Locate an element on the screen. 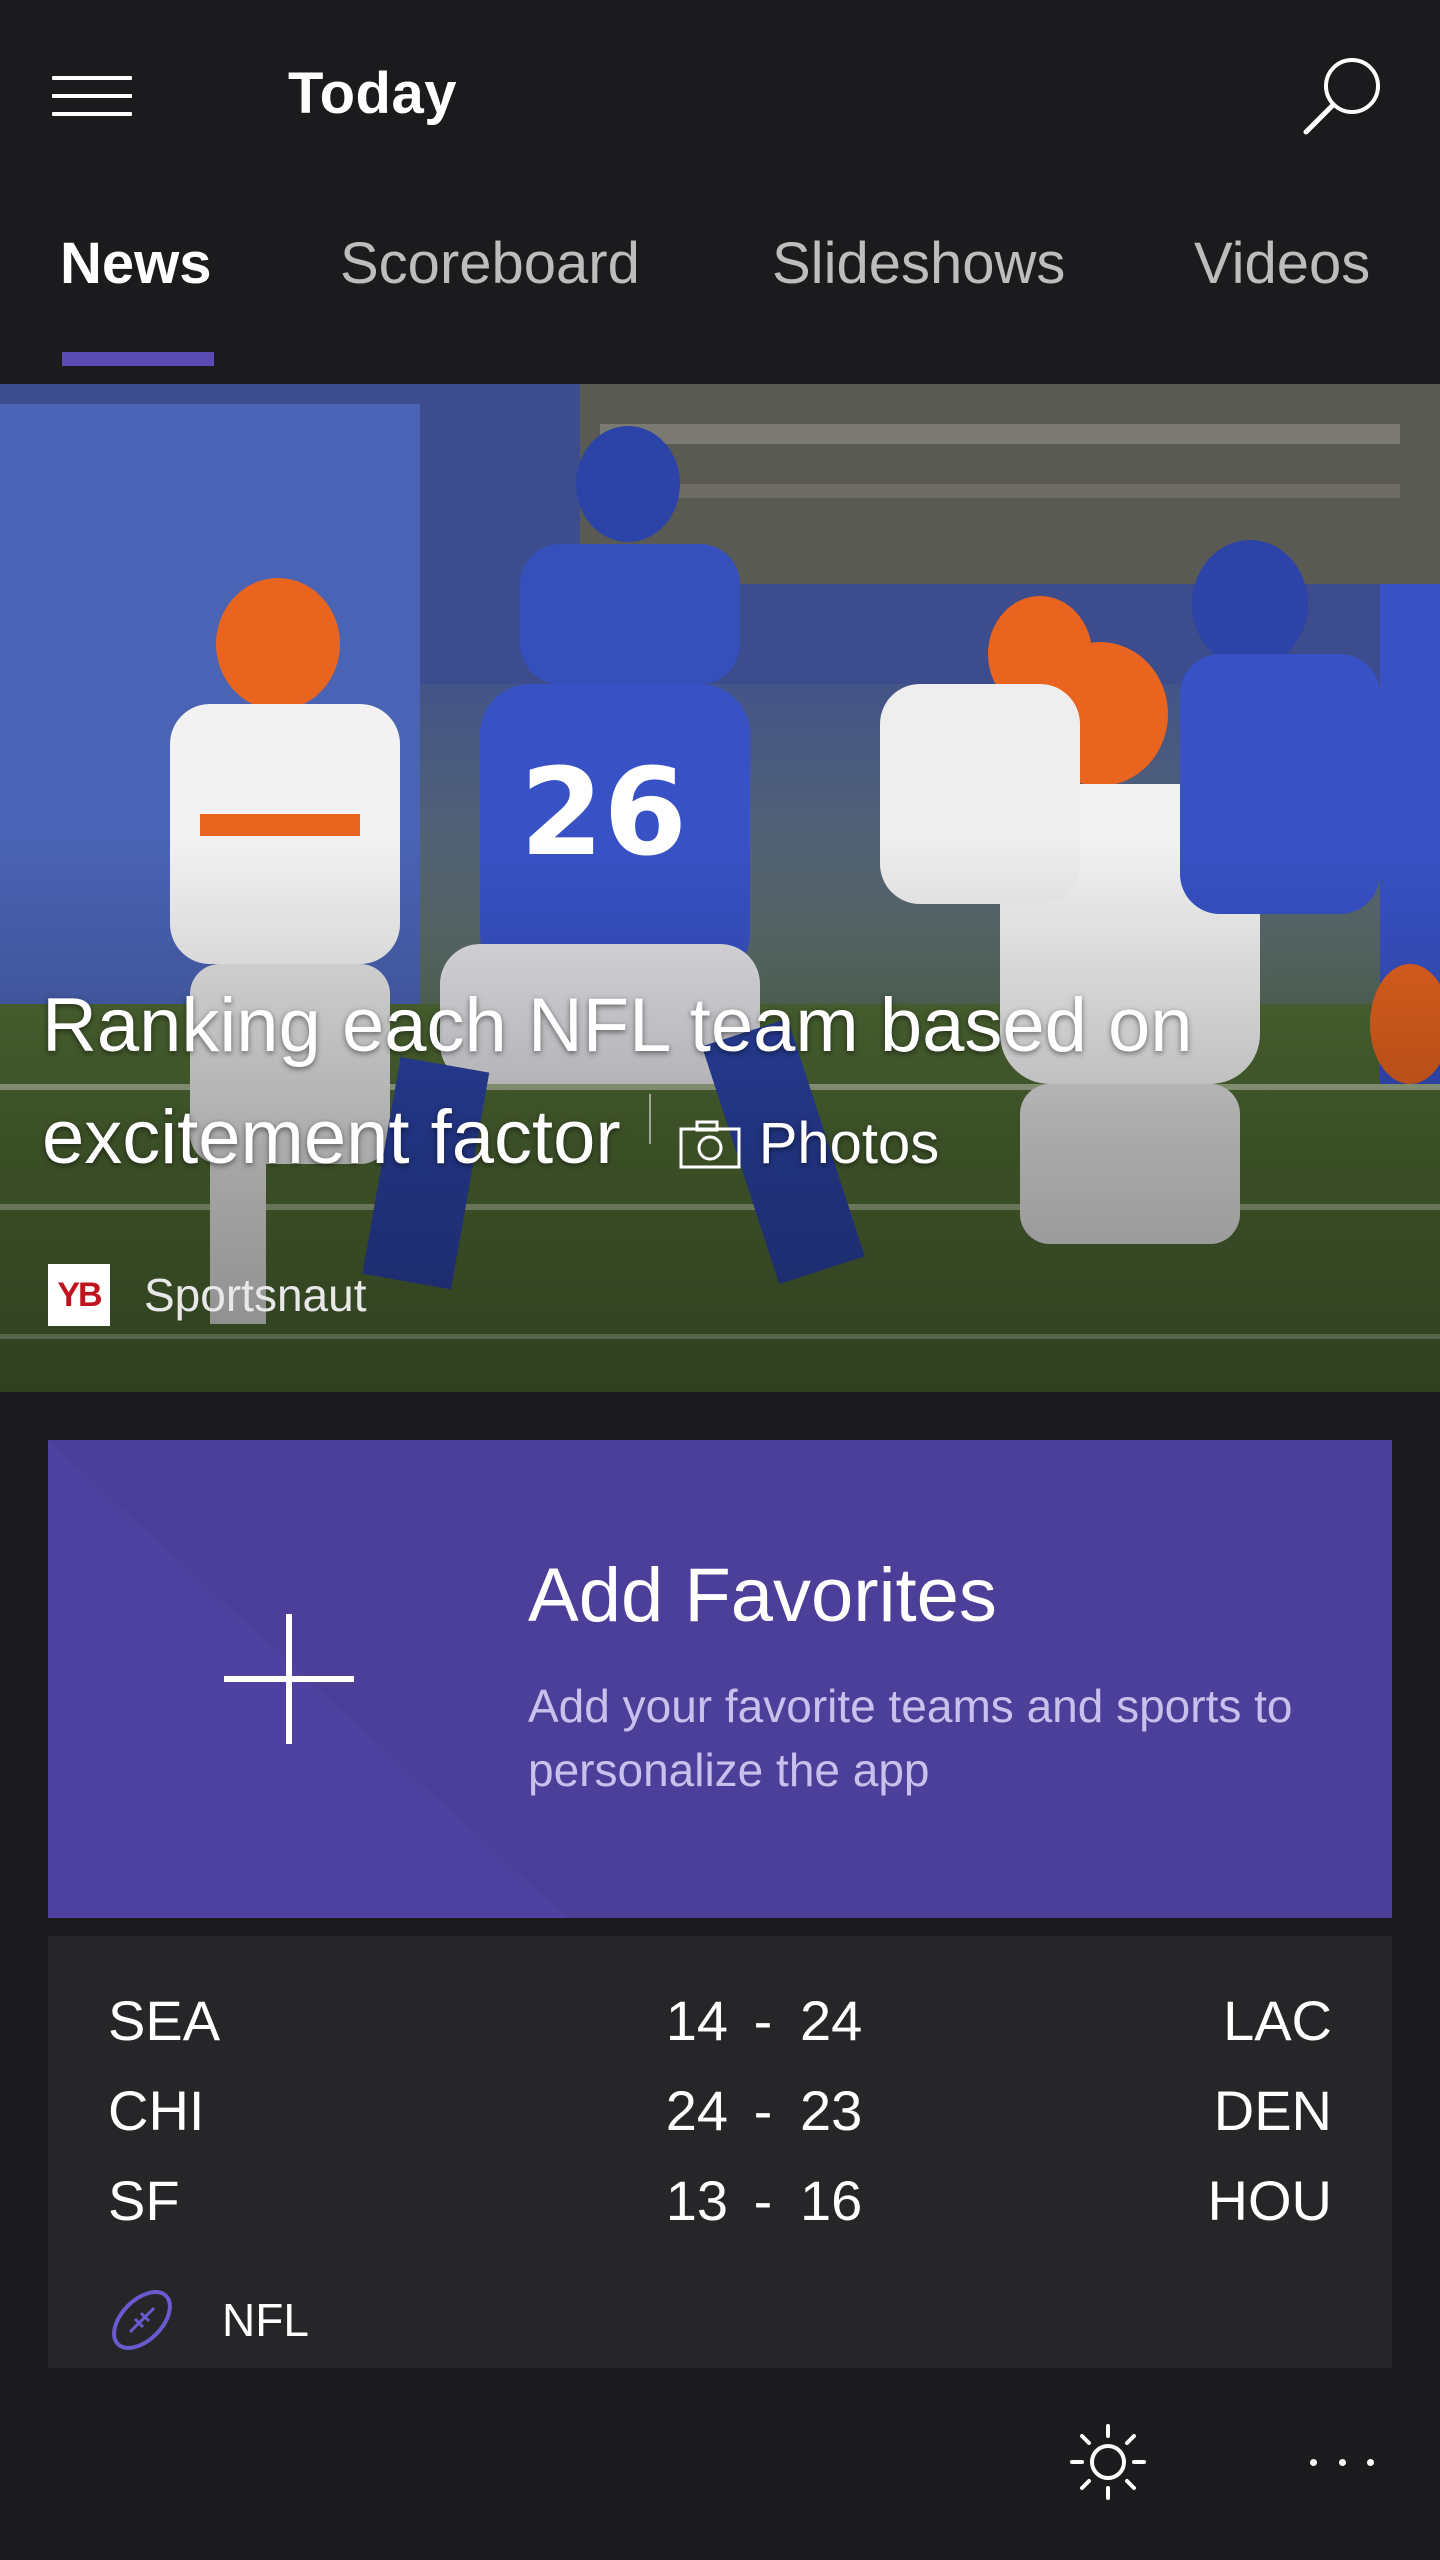  source-name: Sportsnaut is located at coordinates (255, 1295).